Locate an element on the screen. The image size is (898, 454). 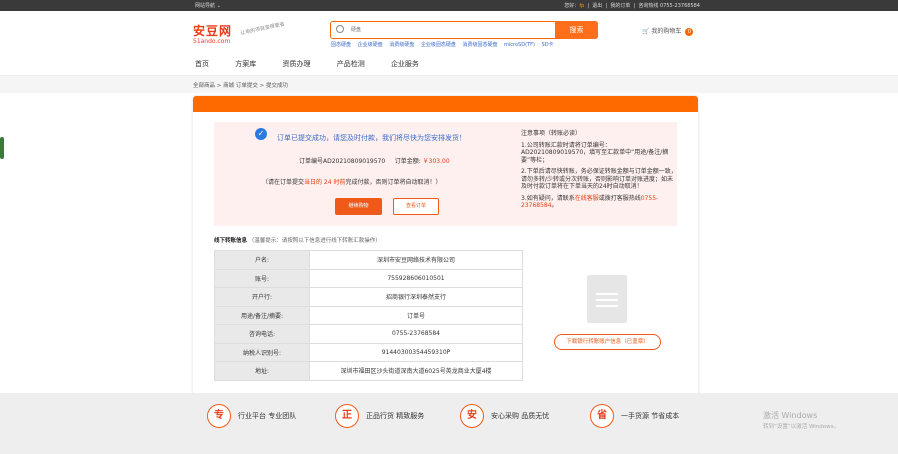
nav-item-home: 首页 is located at coordinates (202, 64).